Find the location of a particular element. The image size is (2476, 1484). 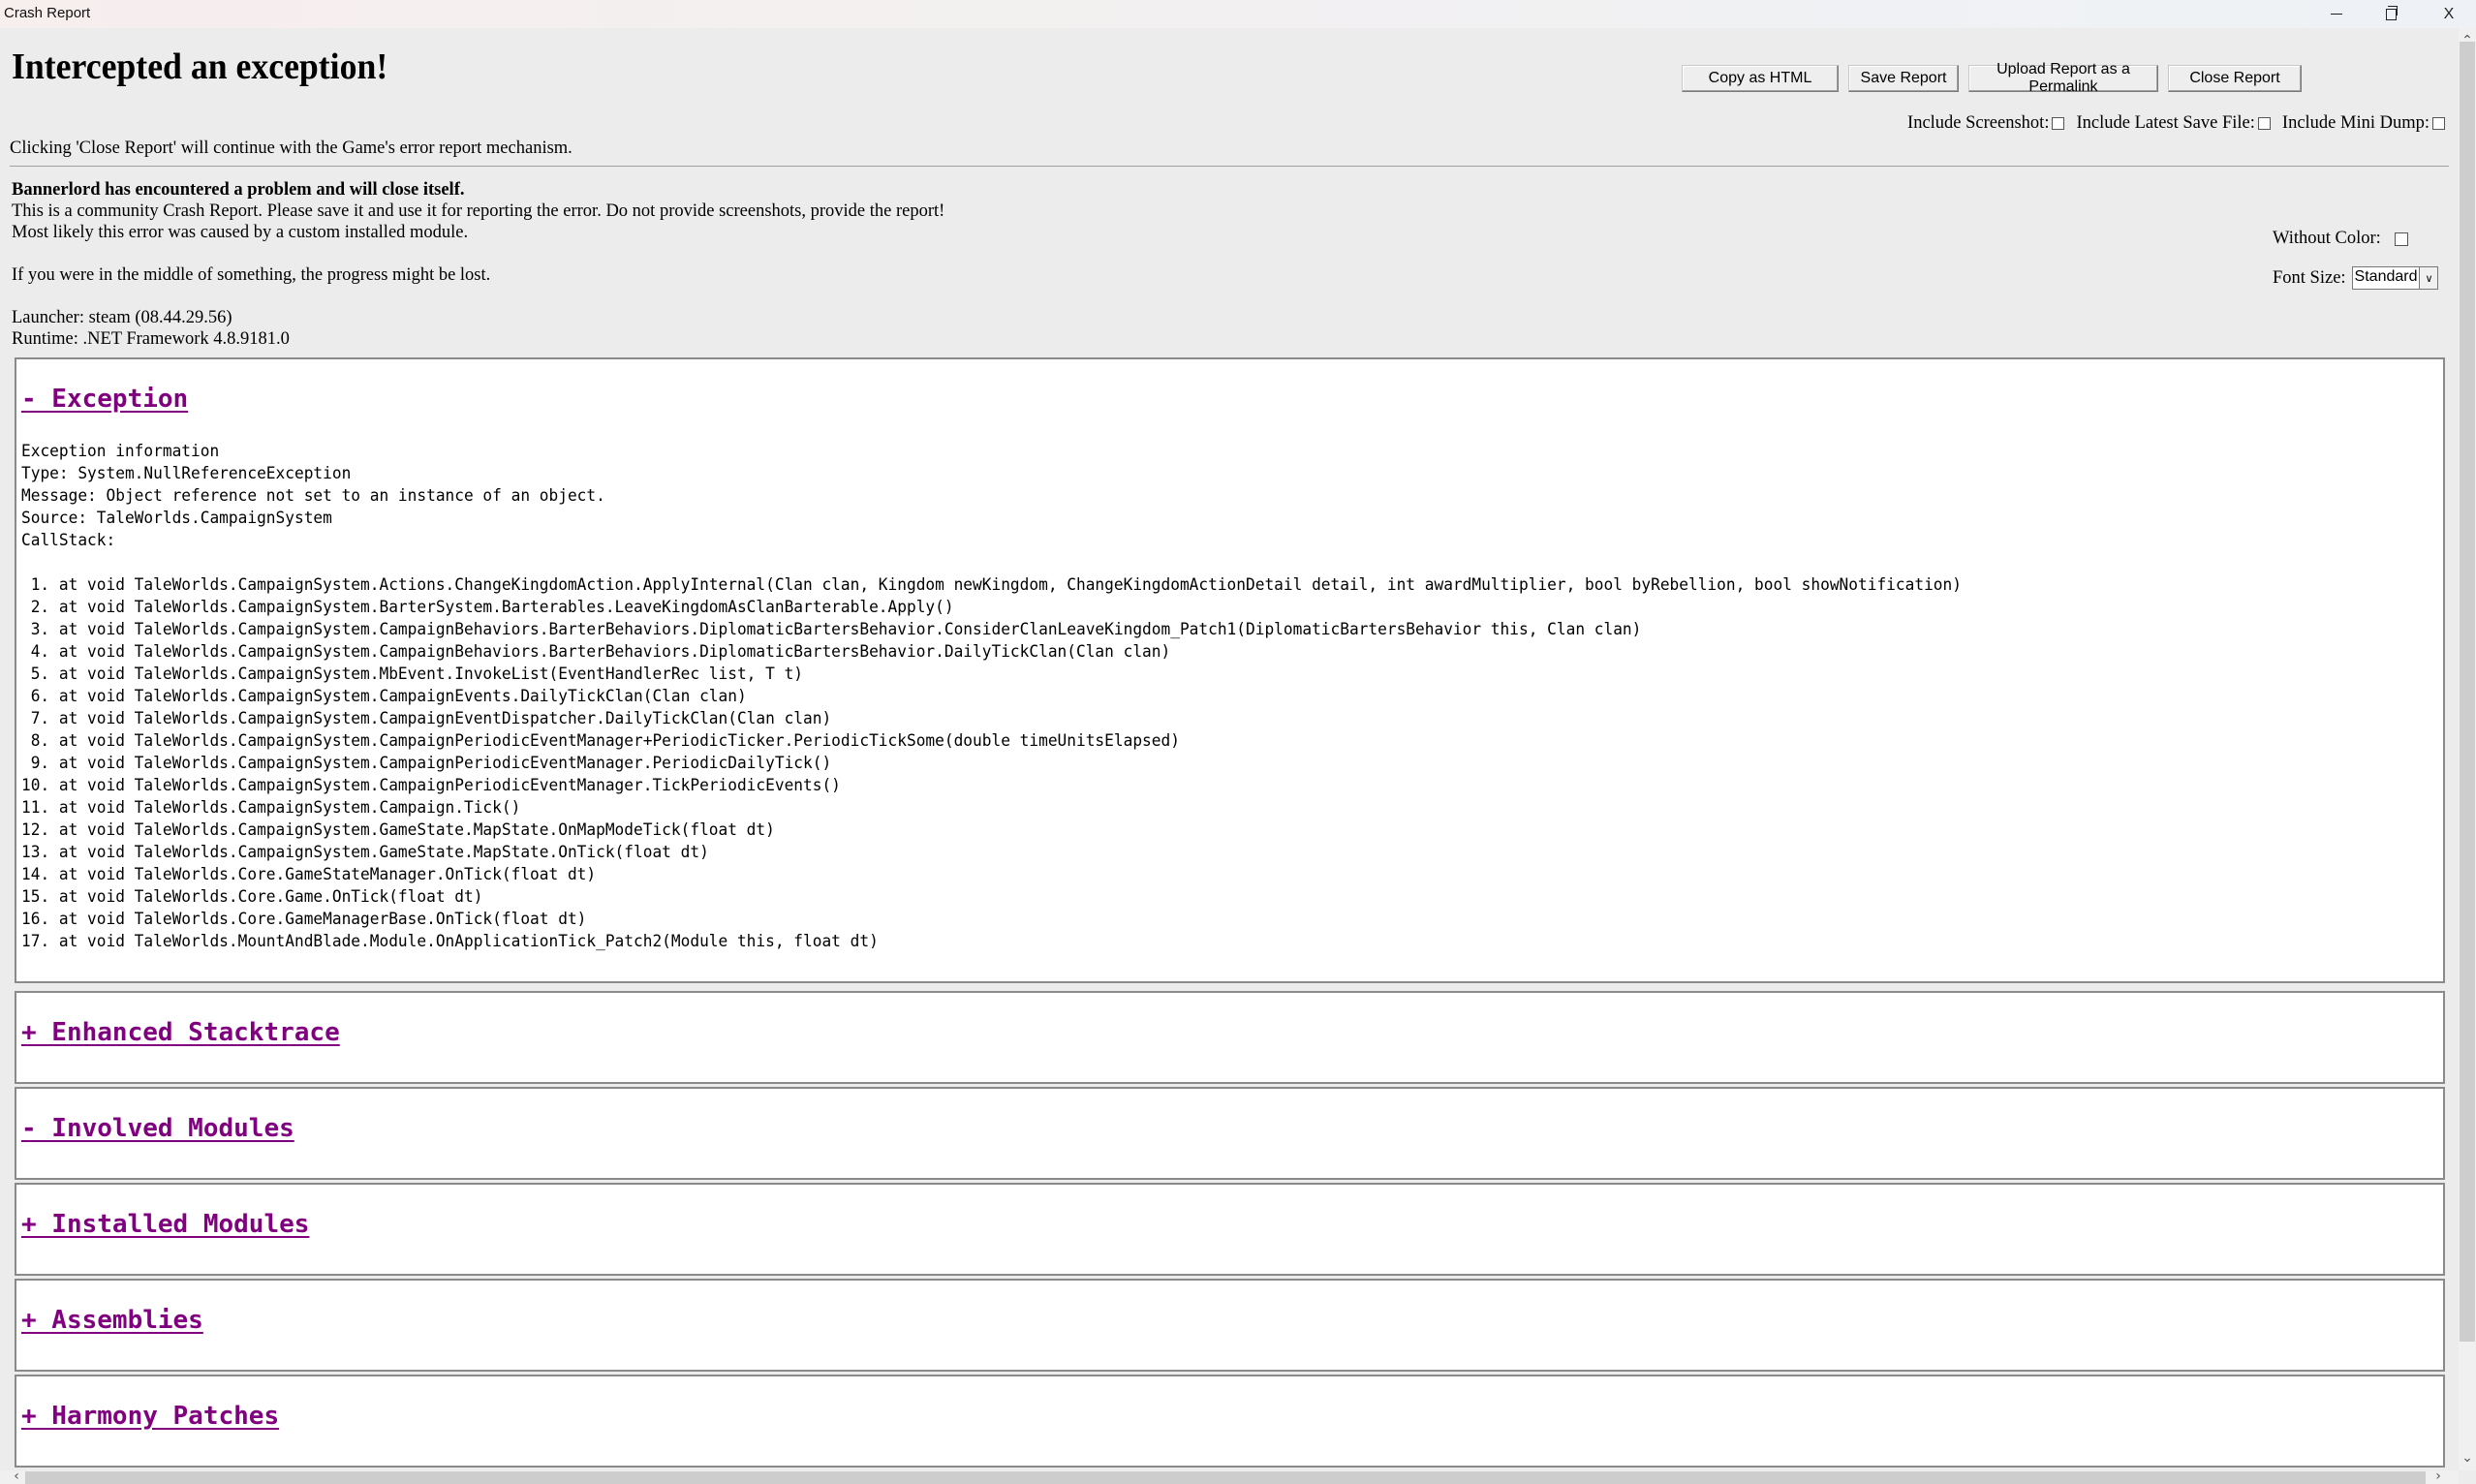

without-color-checkbox is located at coordinates (2401, 239).